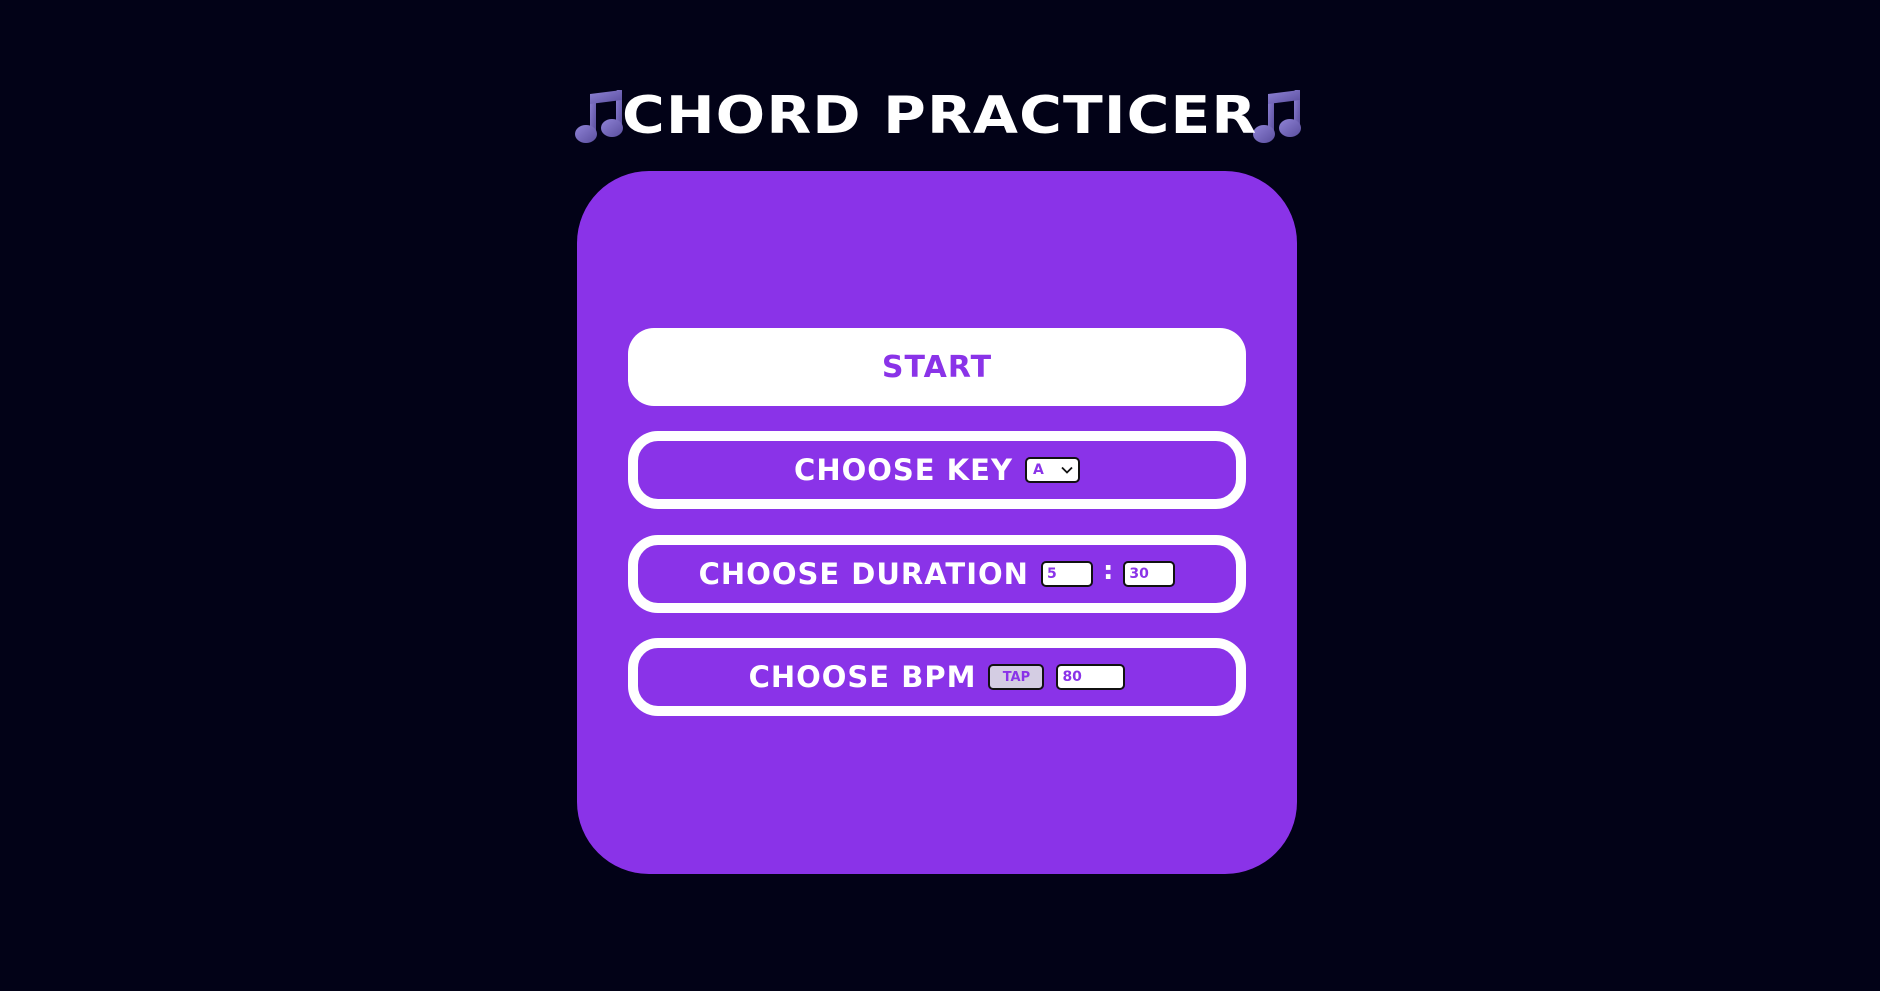 Image resolution: width=1880 pixels, height=991 pixels. Describe the element at coordinates (1038, 470) in the screenshot. I see `key-select-value: A` at that location.